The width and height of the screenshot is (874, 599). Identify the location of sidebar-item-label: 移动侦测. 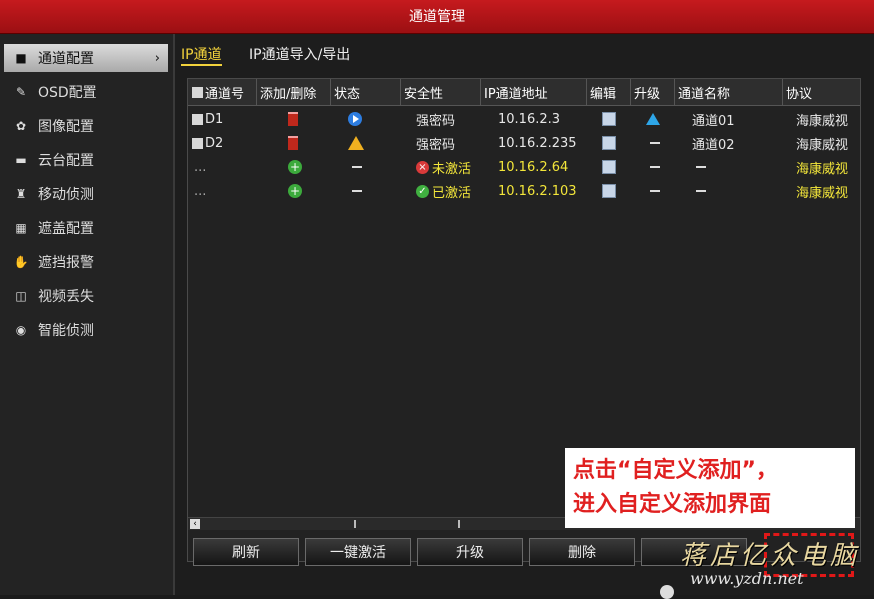
(66, 195).